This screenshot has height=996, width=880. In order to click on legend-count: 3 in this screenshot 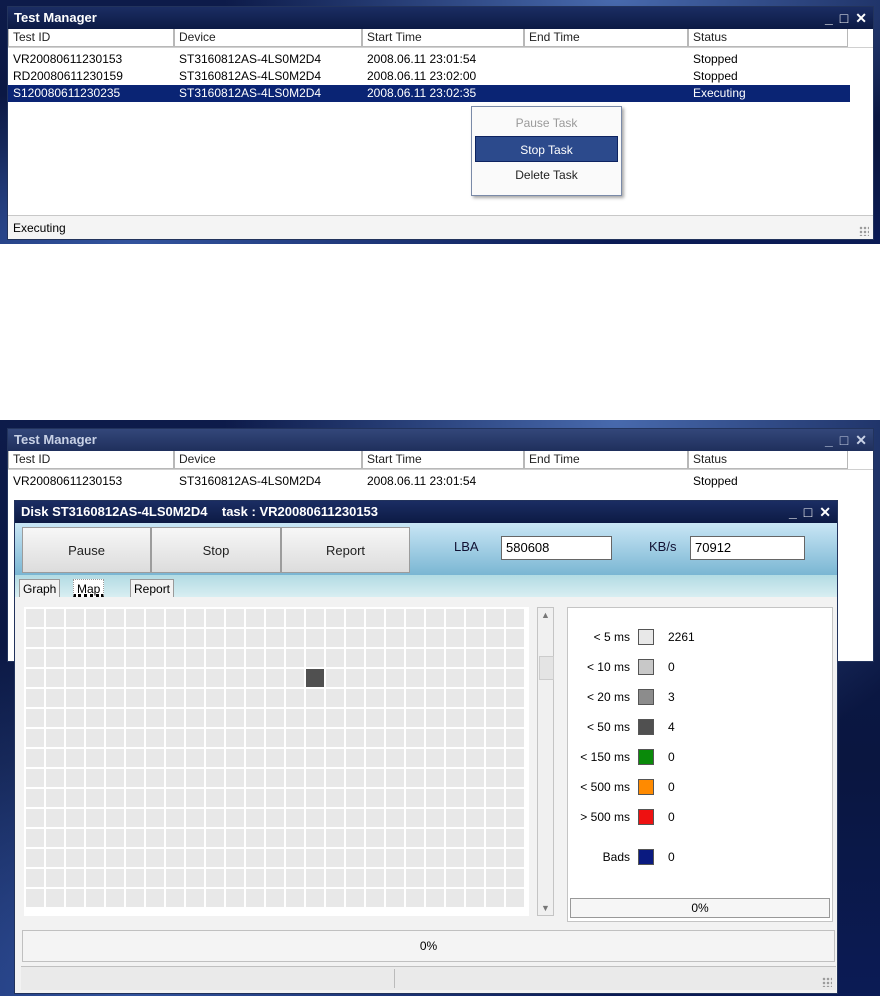, I will do `click(671, 697)`.